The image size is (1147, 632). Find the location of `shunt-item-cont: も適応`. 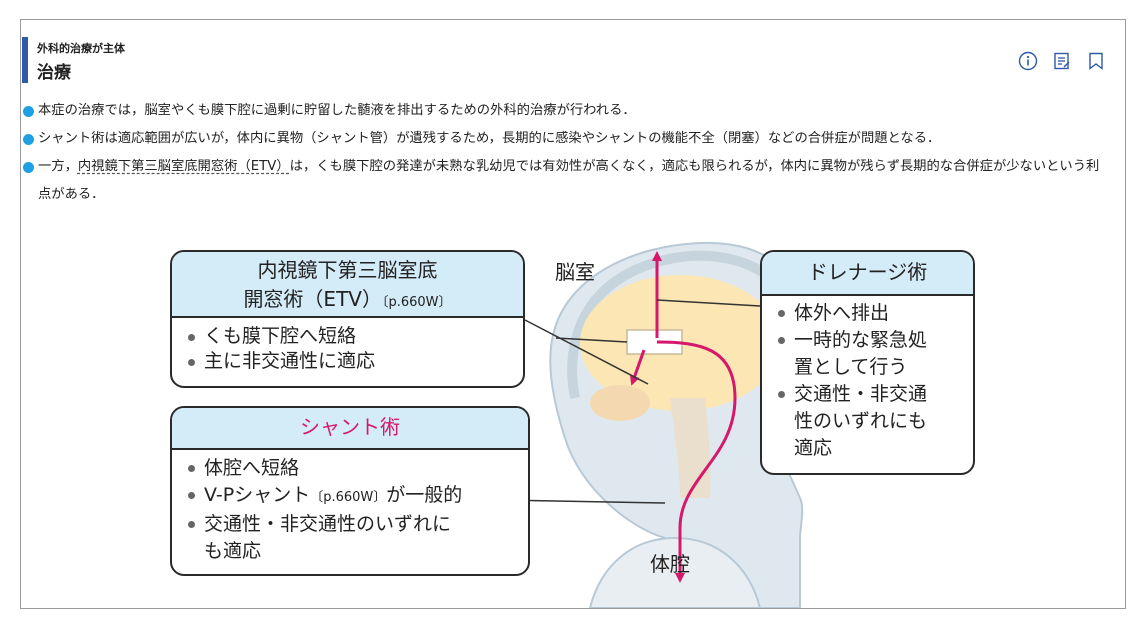

shunt-item-cont: も適応 is located at coordinates (233, 551).